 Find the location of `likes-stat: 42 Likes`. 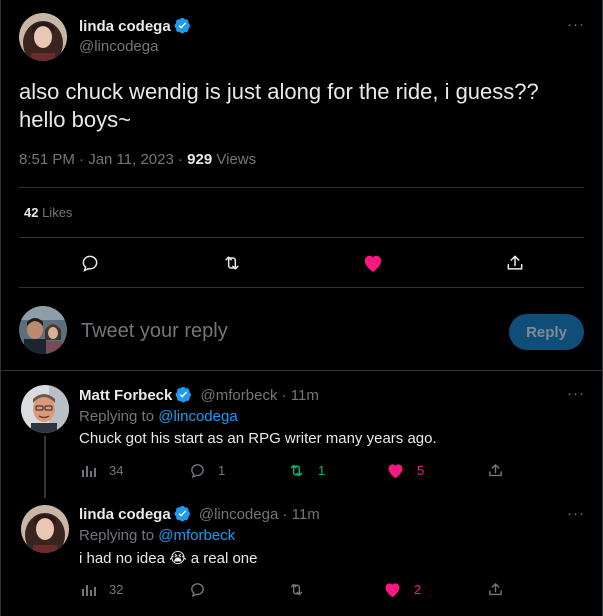

likes-stat: 42 Likes is located at coordinates (48, 212).